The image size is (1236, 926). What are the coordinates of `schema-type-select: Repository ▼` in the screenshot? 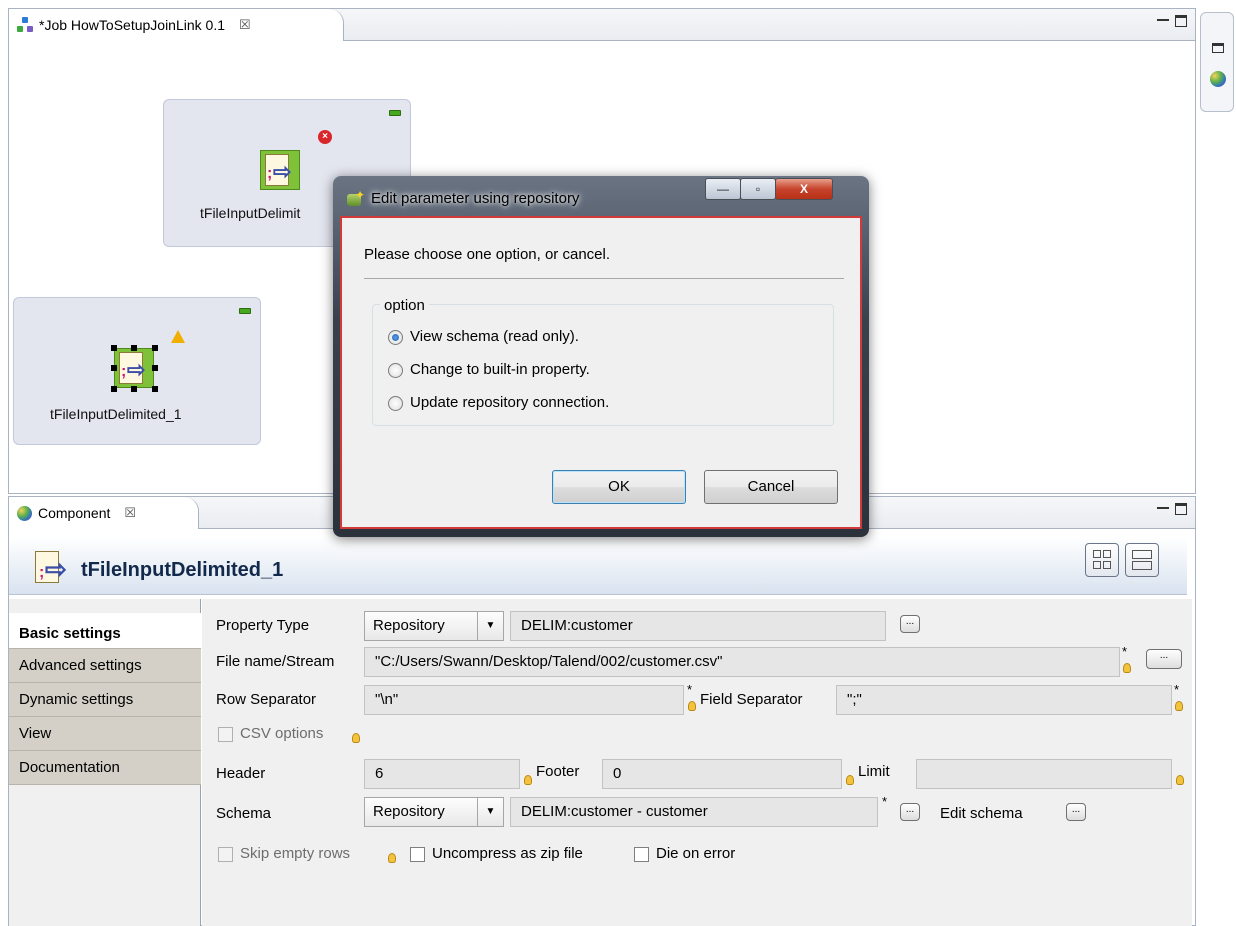 It's located at (434, 812).